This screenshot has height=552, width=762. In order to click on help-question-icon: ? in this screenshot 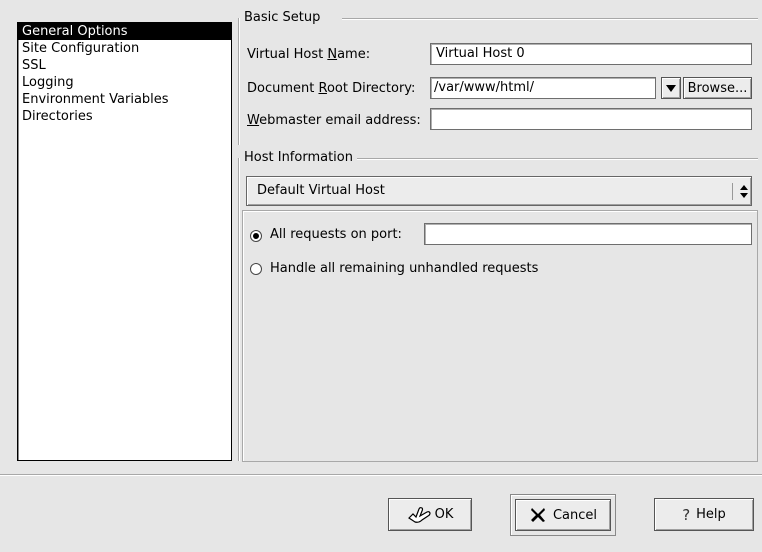, I will do `click(686, 514)`.